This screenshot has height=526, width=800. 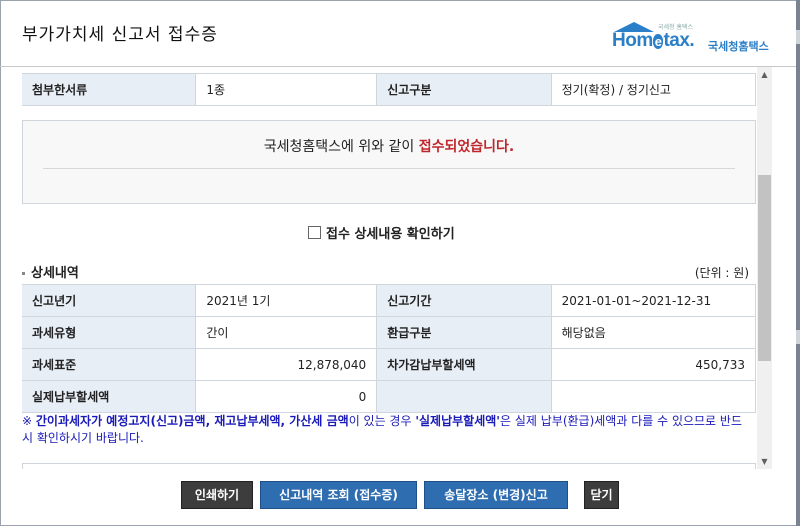 What do you see at coordinates (286, 89) in the screenshot?
I see `attached-docs-value: 1종` at bounding box center [286, 89].